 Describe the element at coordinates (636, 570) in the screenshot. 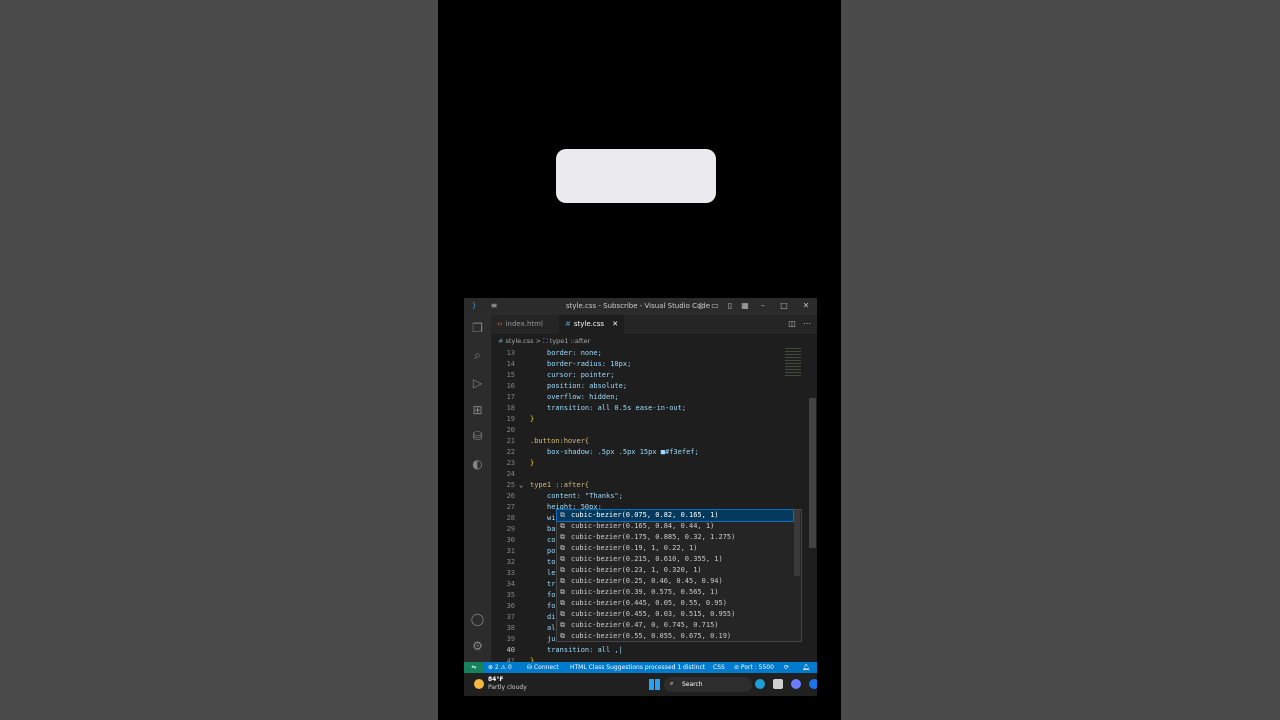

I see `suggestion-label: cubic-bezier(0.23, 1, 0.320, 1)` at that location.